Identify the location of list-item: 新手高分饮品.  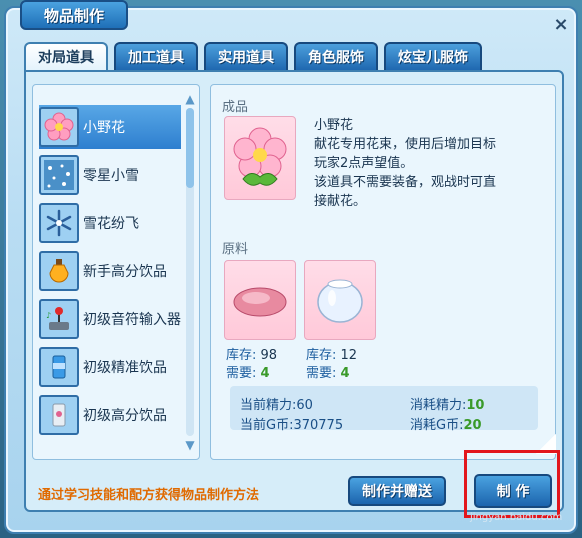
(110, 271).